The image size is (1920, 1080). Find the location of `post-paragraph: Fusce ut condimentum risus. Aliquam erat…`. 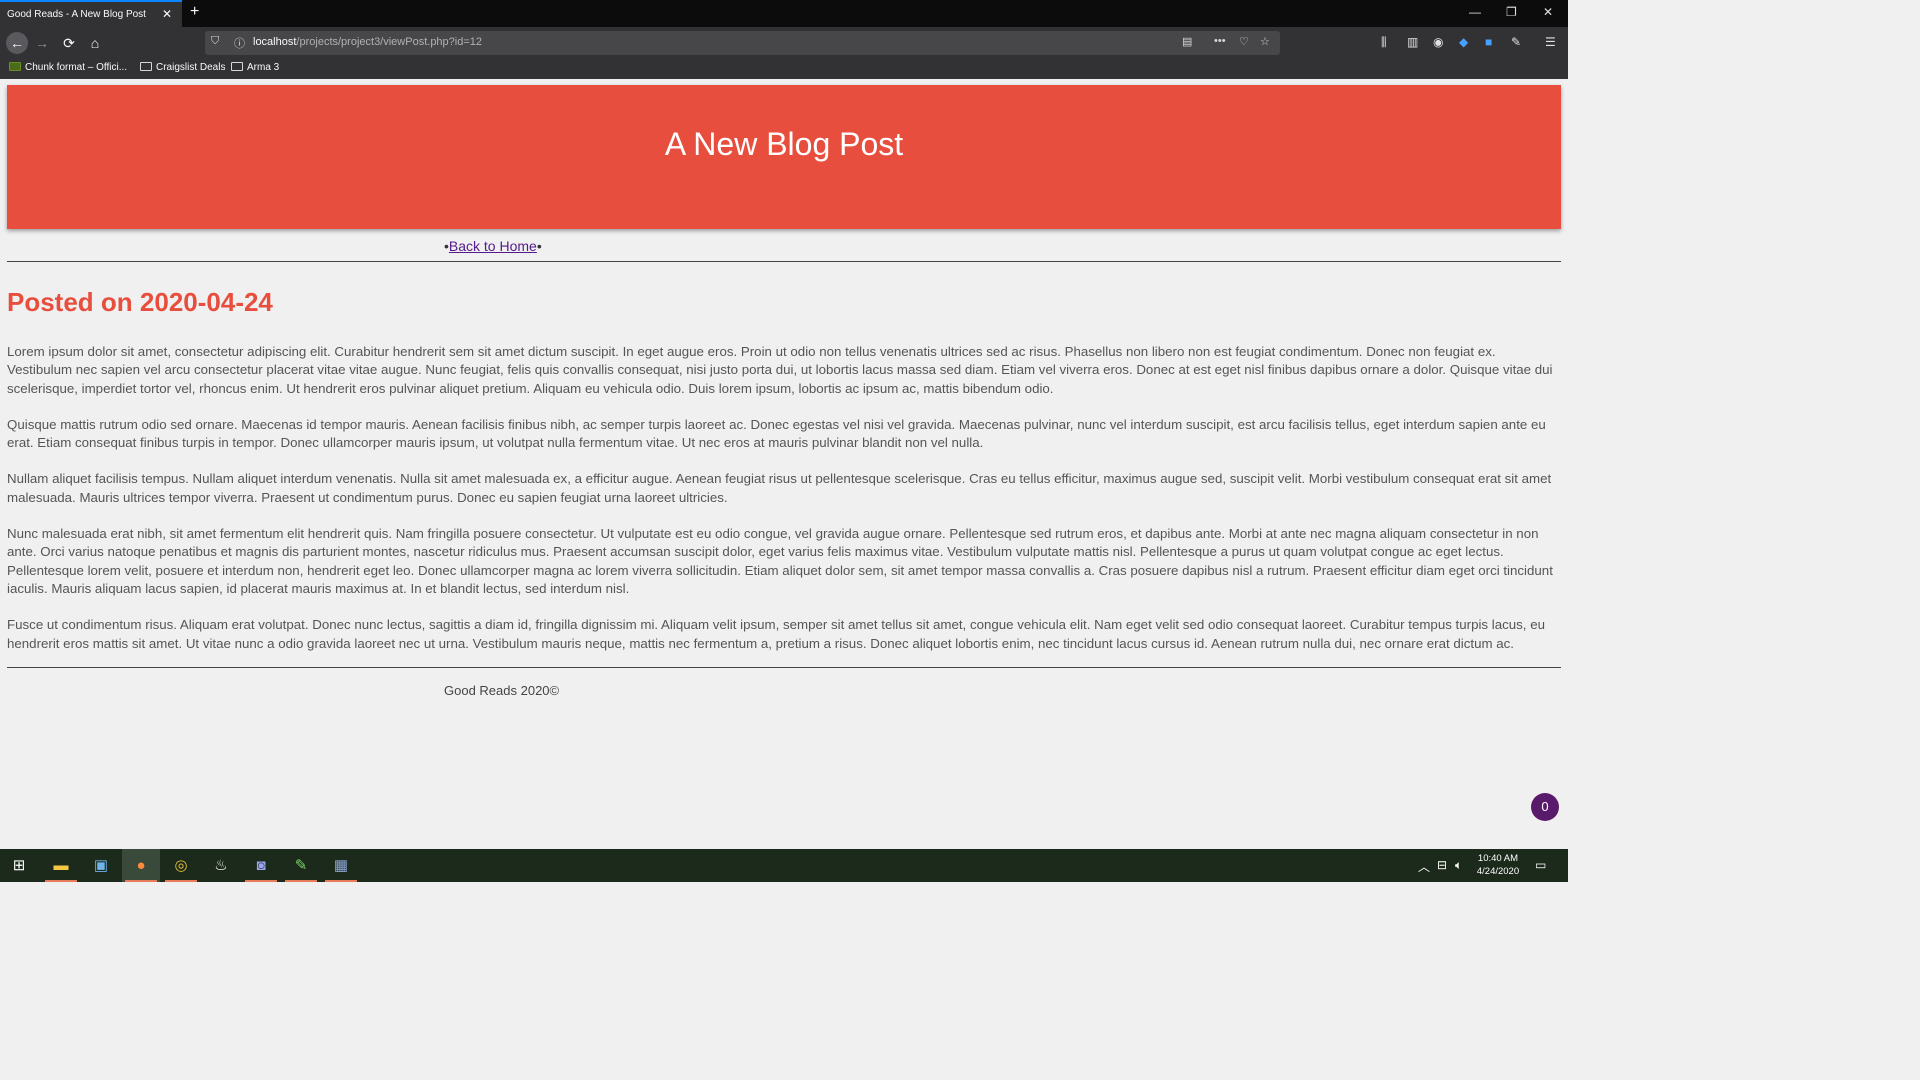

post-paragraph: Fusce ut condimentum risus. Aliquam erat… is located at coordinates (776, 634).